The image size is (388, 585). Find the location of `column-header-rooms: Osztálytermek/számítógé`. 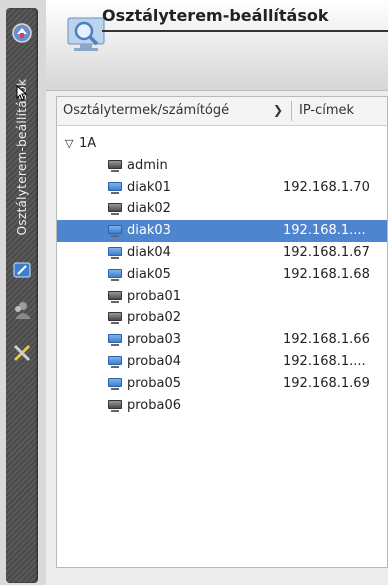

column-header-rooms: Osztálytermek/számítógé is located at coordinates (146, 110).